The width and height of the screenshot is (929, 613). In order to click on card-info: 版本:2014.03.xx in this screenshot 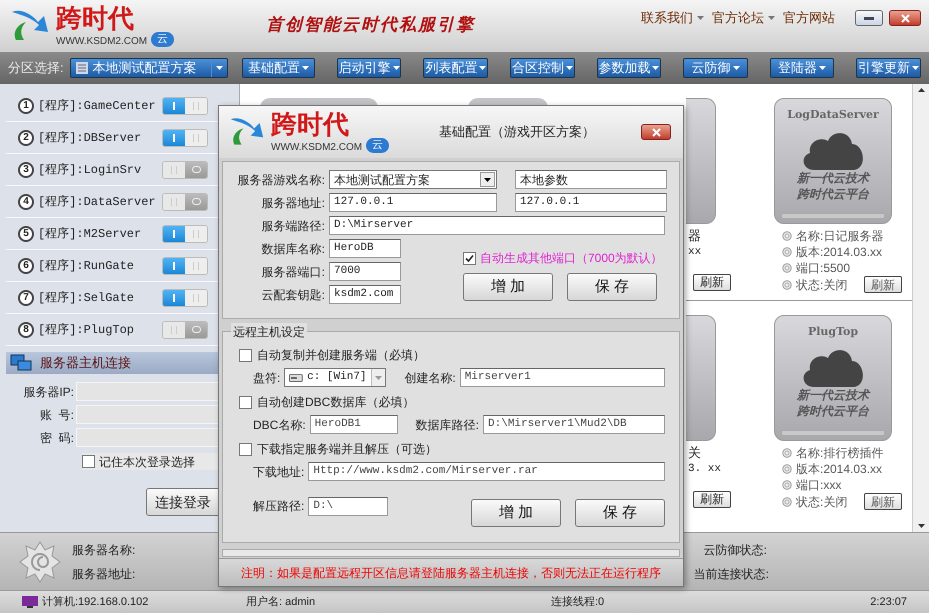, I will do `click(839, 469)`.